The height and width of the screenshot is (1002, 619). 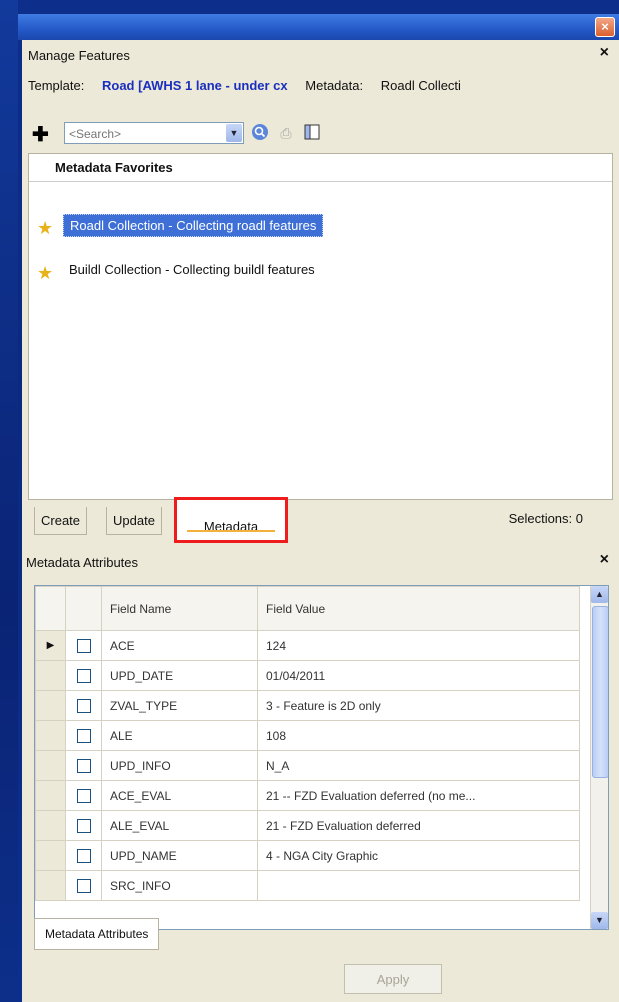 I want to click on print-icon: ⎙, so click(x=286, y=133).